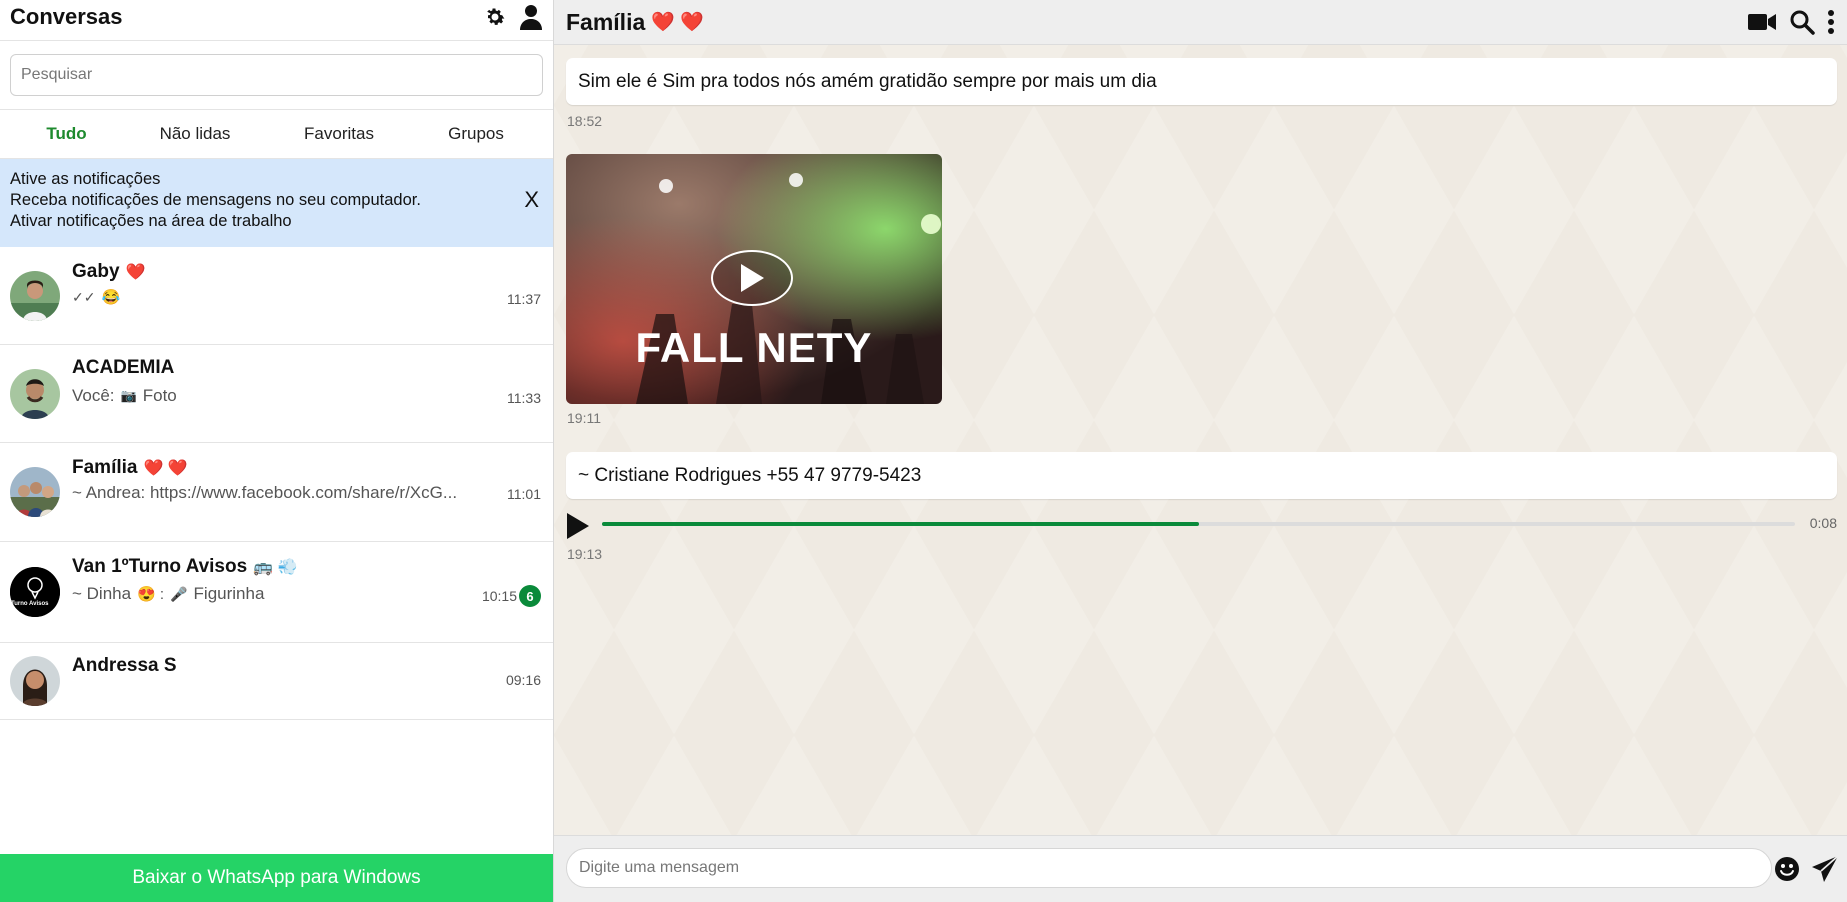  Describe the element at coordinates (1169, 868) in the screenshot. I see `message-input` at that location.